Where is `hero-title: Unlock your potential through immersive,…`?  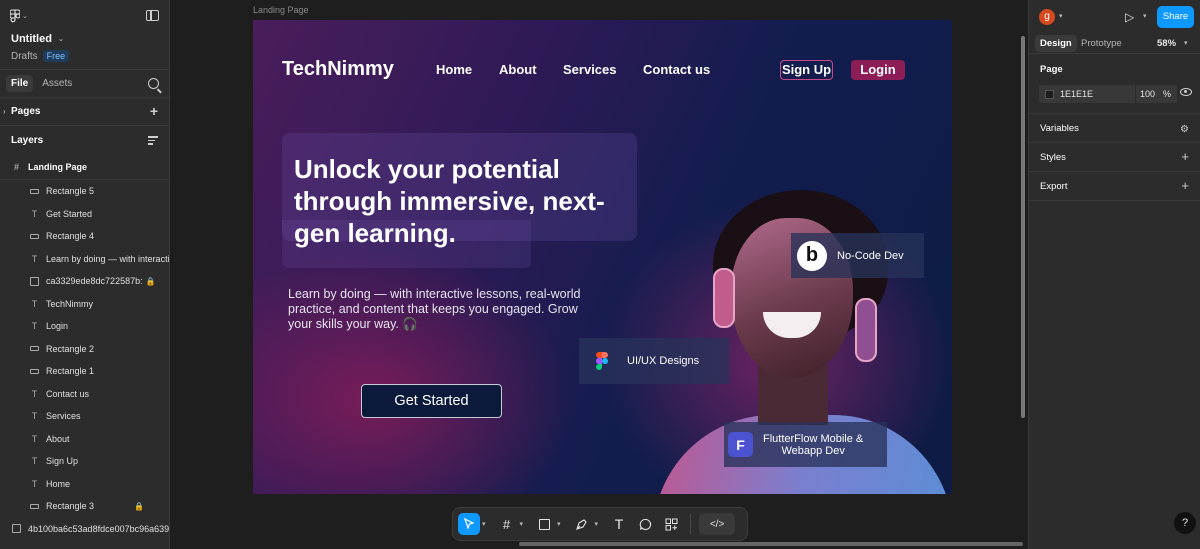
hero-title: Unlock your potential through immersive,… is located at coordinates (464, 201).